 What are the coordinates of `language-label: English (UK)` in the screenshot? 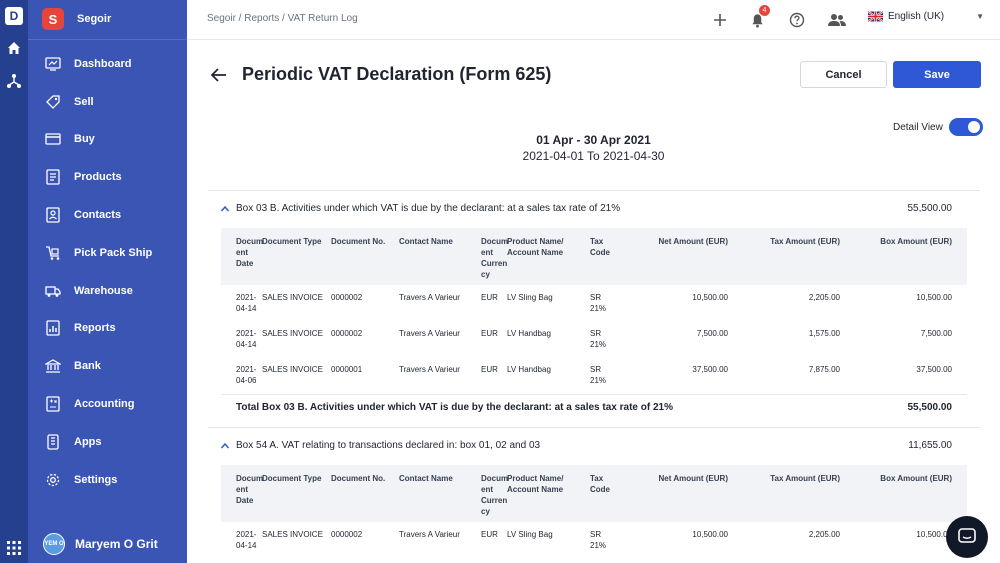 It's located at (916, 16).